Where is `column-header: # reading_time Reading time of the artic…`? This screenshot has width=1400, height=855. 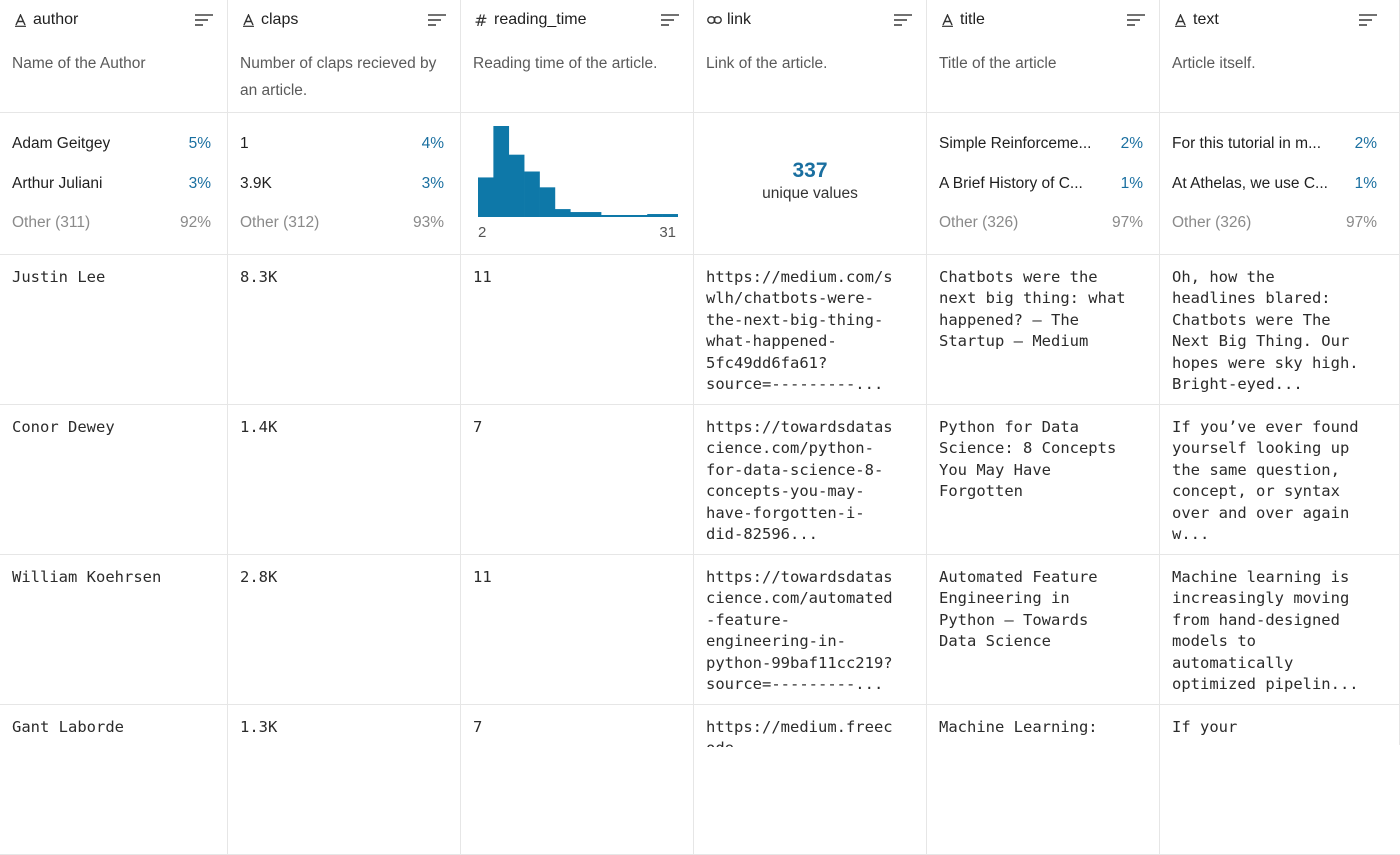 column-header: # reading_time Reading time of the artic… is located at coordinates (577, 56).